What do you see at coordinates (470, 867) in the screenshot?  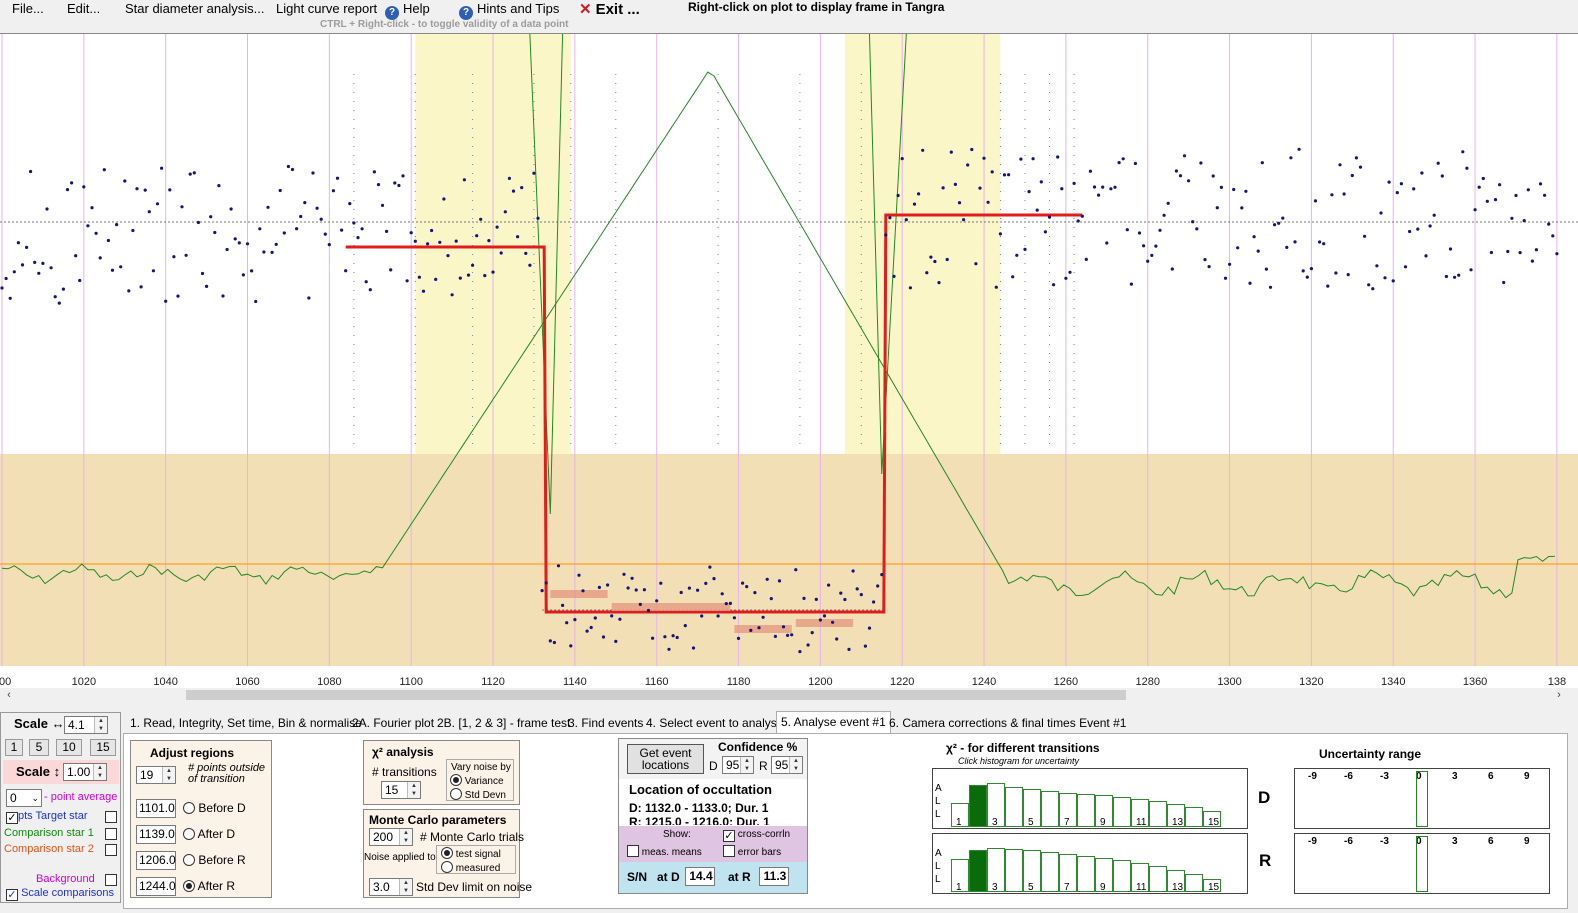 I see `measured-radio: measured` at bounding box center [470, 867].